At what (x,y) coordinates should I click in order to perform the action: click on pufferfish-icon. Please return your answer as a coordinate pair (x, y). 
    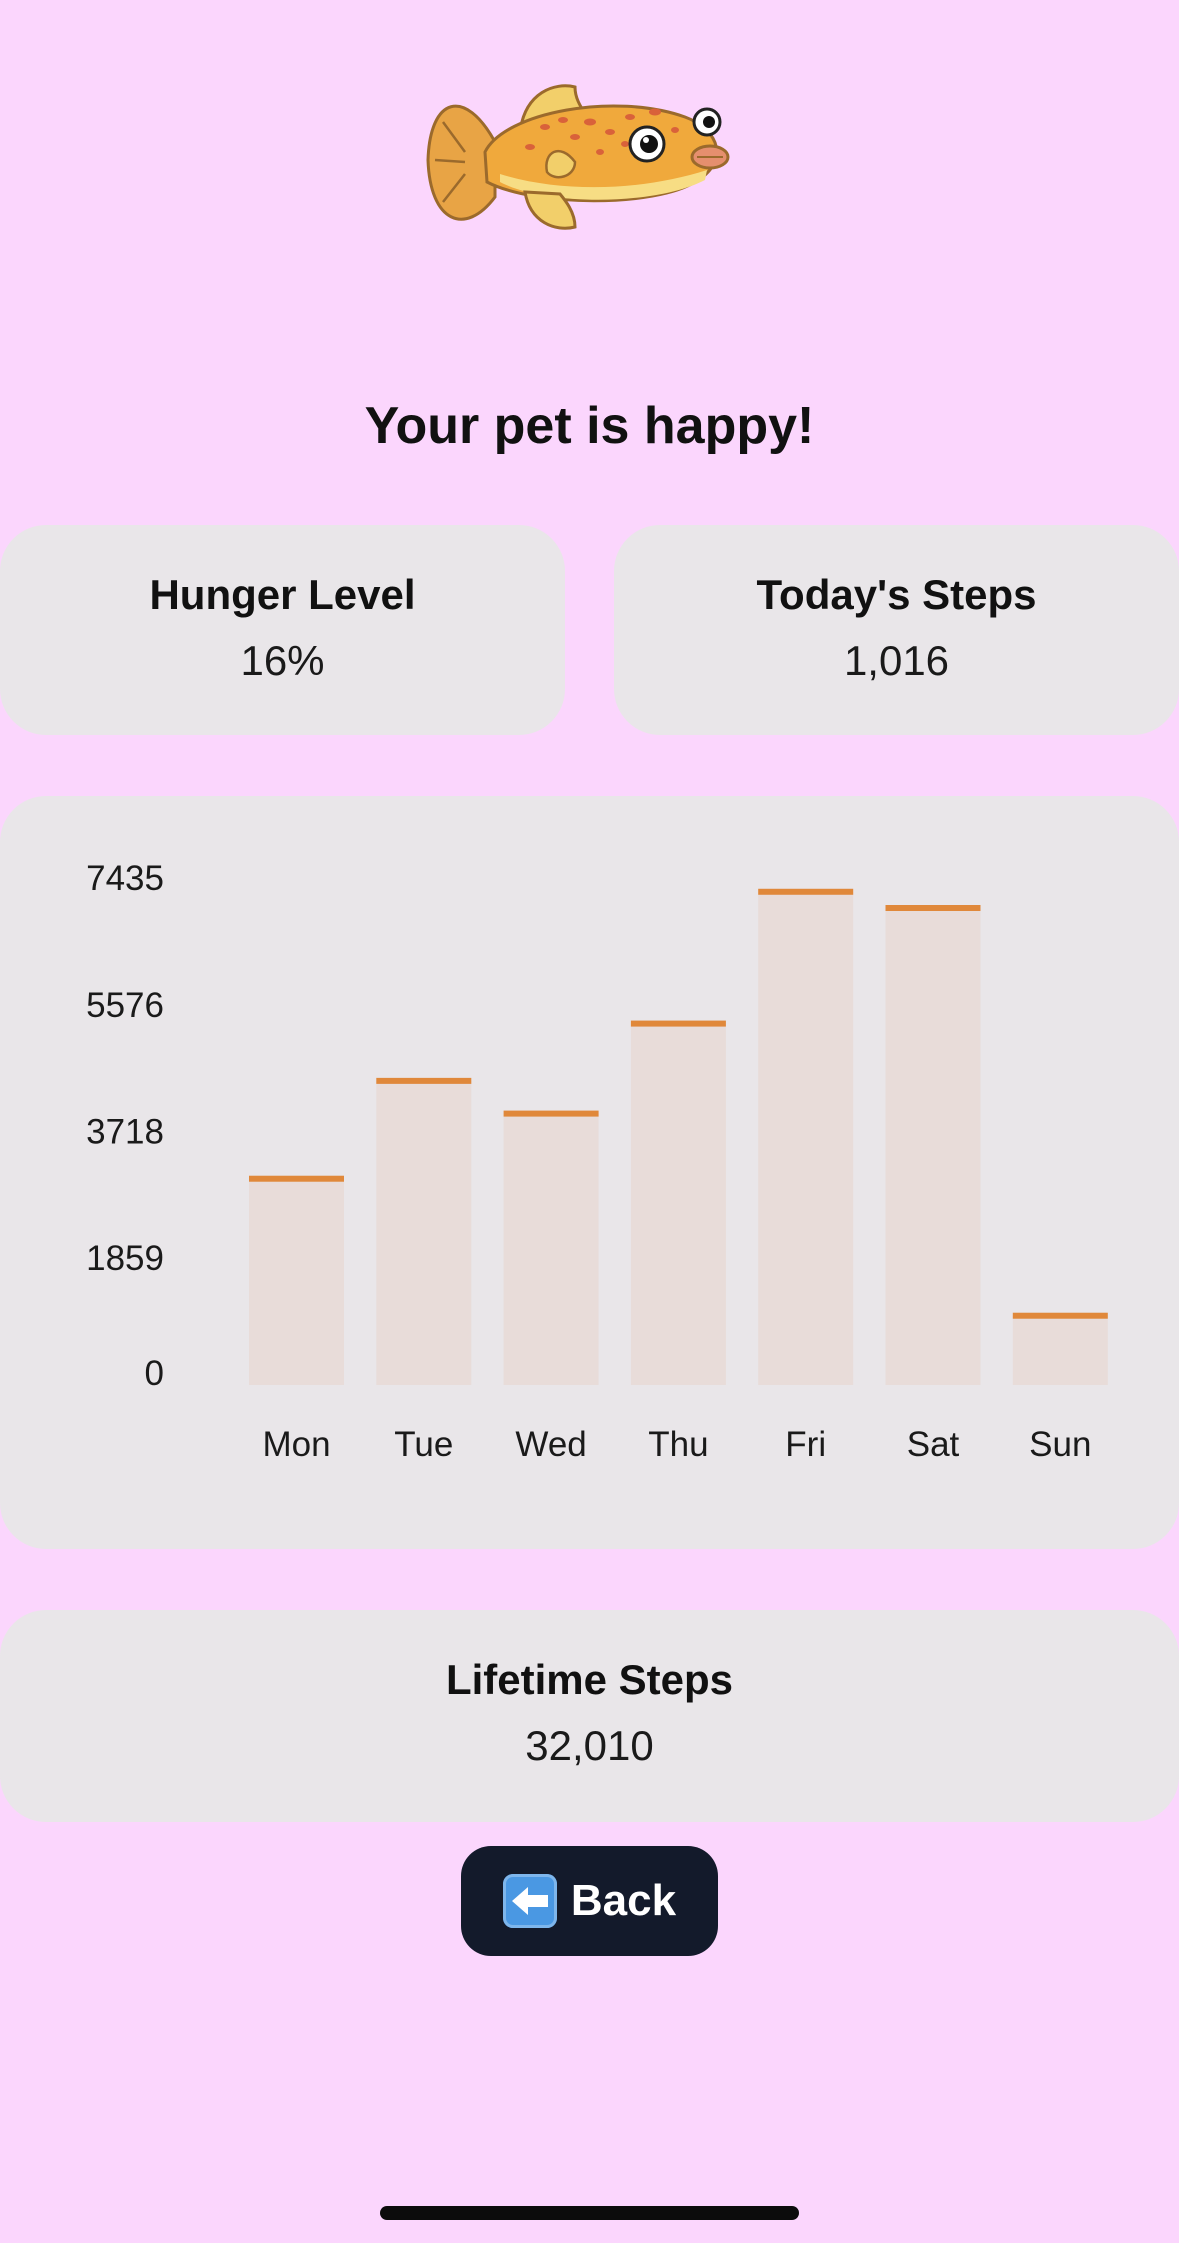
    Looking at the image, I should click on (578, 157).